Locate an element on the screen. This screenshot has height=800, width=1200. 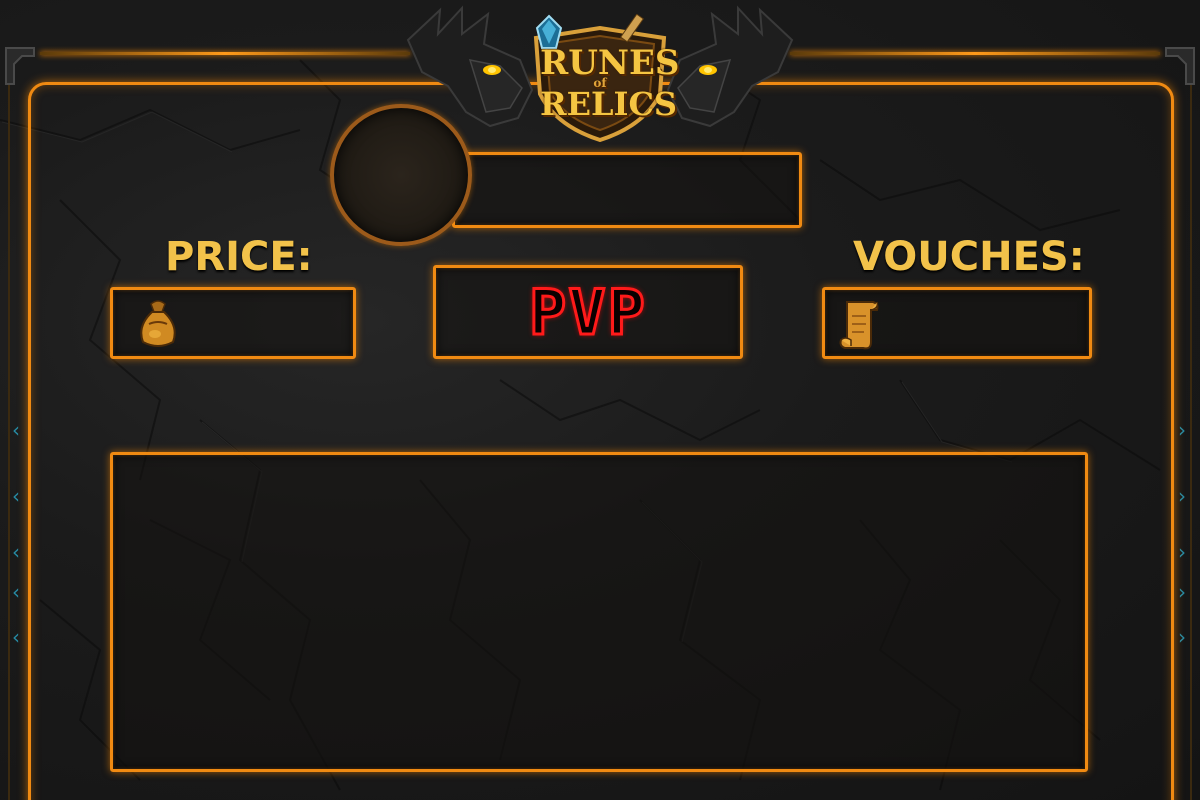
logo-title-runes: RUNES is located at coordinates (610, 63).